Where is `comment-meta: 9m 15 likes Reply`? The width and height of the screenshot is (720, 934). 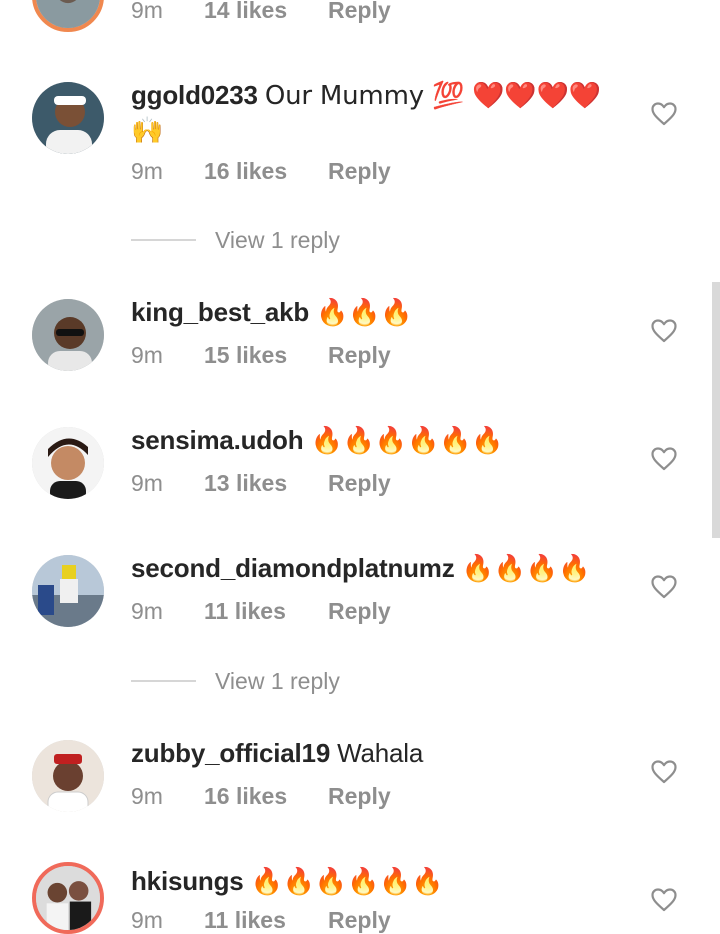
comment-meta: 9m 15 likes Reply is located at coordinates (261, 355).